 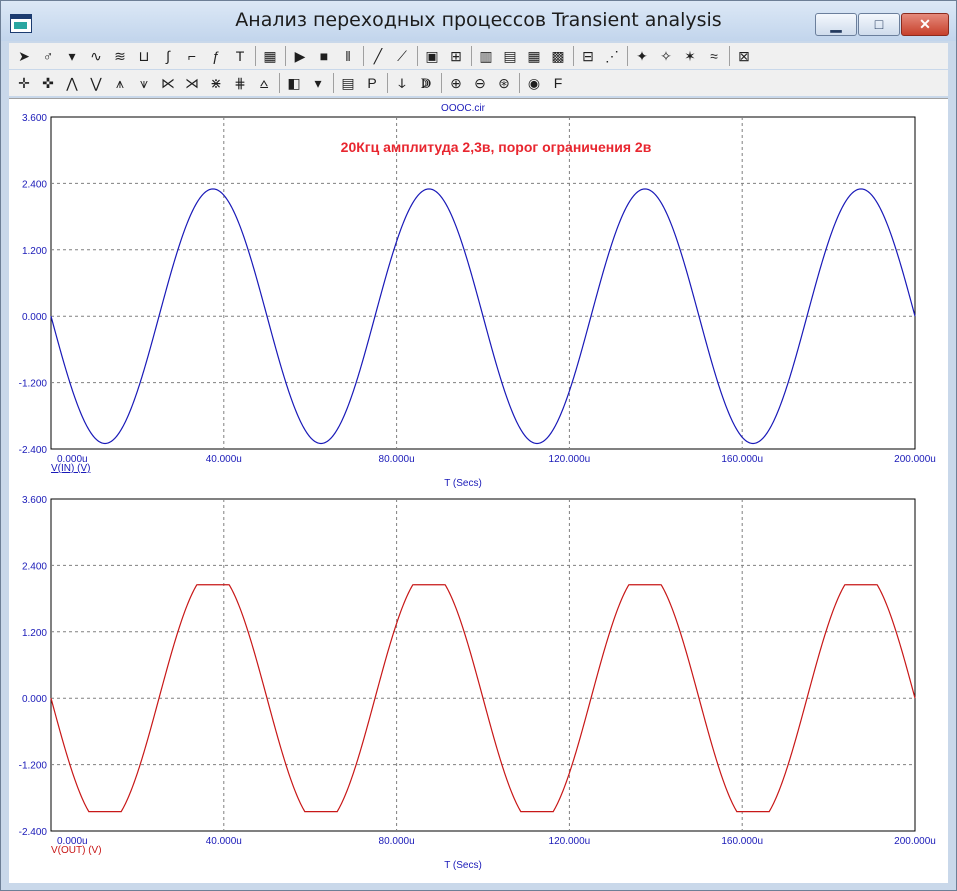 What do you see at coordinates (588, 56) in the screenshot?
I see `baseline-icon: ⊟` at bounding box center [588, 56].